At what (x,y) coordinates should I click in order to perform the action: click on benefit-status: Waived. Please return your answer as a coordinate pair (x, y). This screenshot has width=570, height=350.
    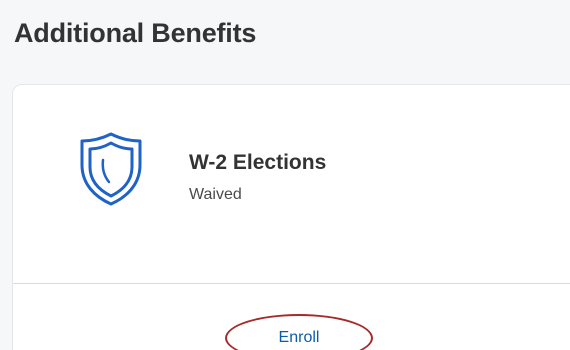
    Looking at the image, I should click on (215, 194).